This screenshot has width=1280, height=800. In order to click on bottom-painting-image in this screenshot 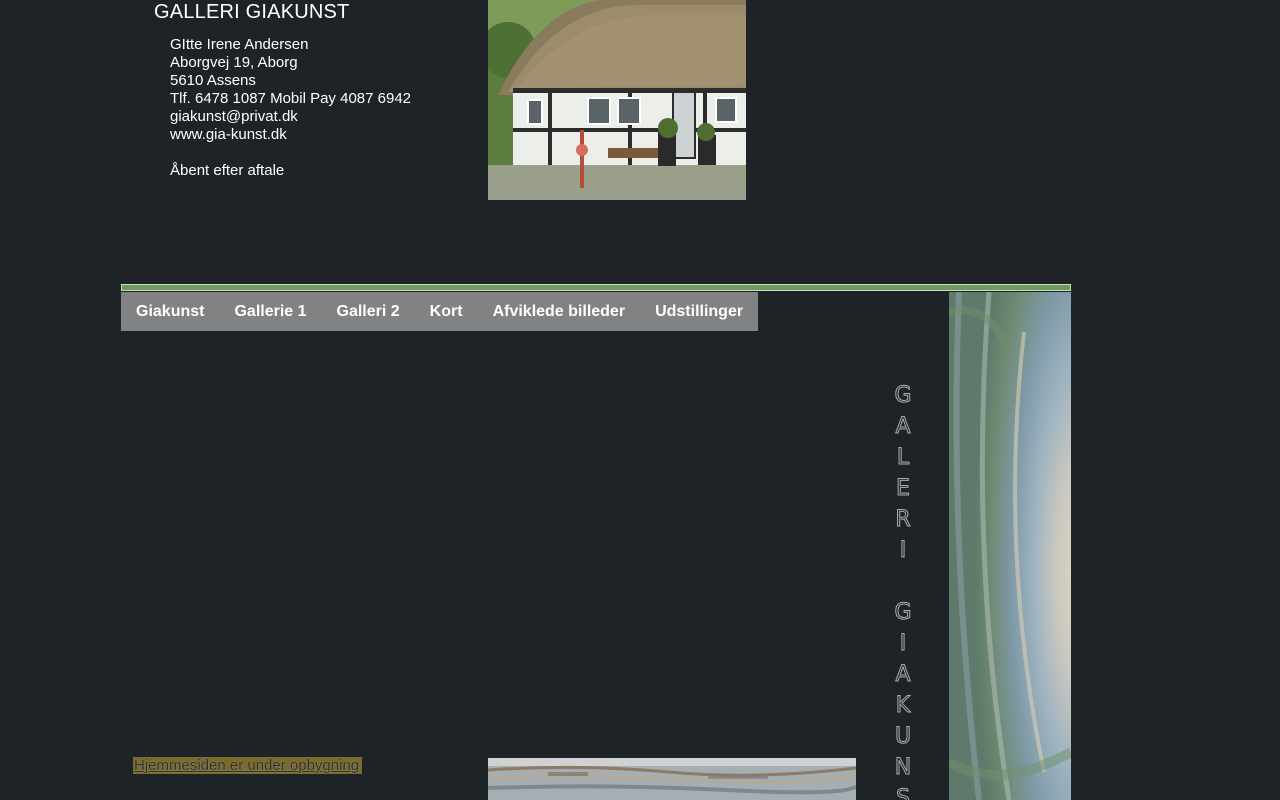, I will do `click(672, 779)`.